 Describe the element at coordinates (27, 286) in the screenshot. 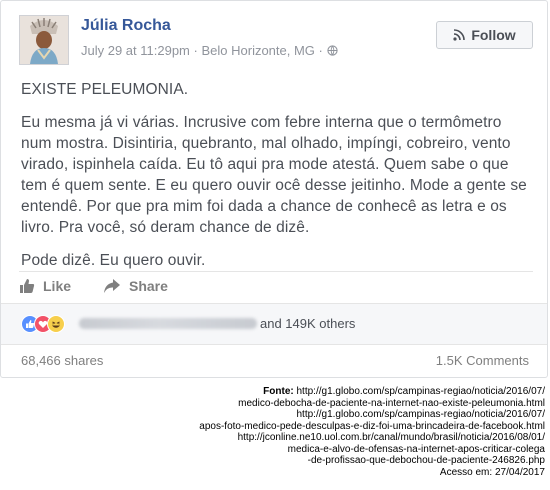

I see `thumbs-up-icon` at that location.